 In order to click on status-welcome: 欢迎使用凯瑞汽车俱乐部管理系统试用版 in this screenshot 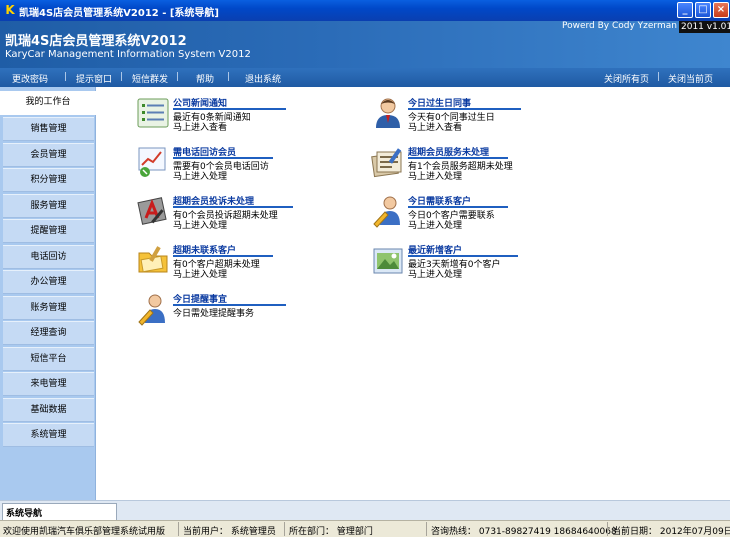, I will do `click(84, 530)`.